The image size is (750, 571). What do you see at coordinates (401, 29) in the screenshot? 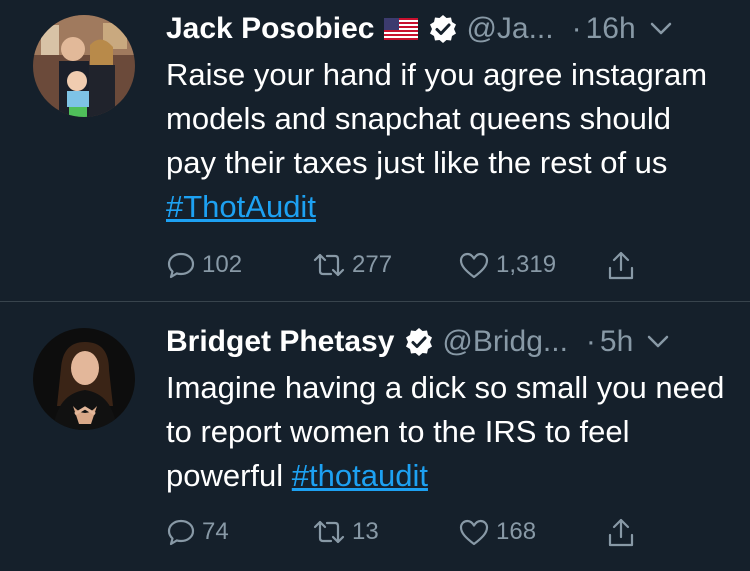
I see `us-flag-icon` at bounding box center [401, 29].